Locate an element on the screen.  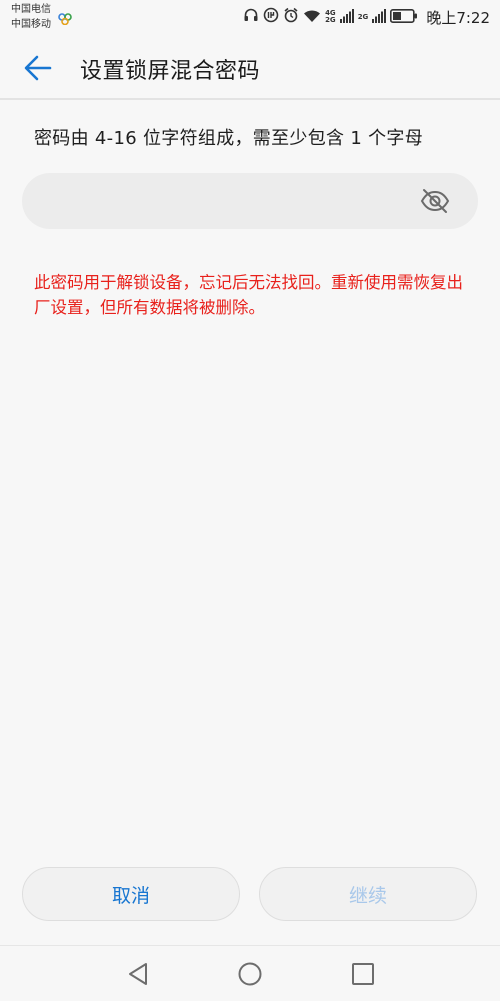
warning-text: 此密码用于解锁设备，忘记后无法找回。重新使用需恢复出厂设置，但所有数据将被删除。 is located at coordinates (248, 295).